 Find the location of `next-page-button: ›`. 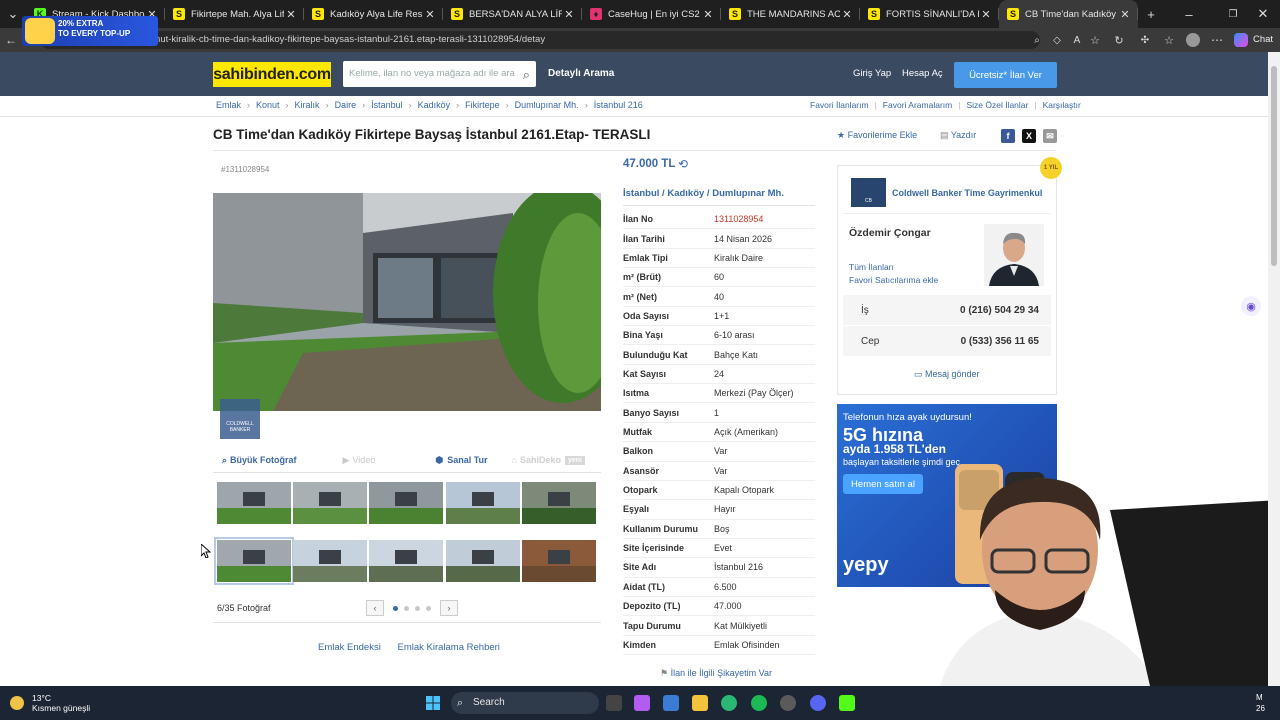

next-page-button: › is located at coordinates (449, 608).